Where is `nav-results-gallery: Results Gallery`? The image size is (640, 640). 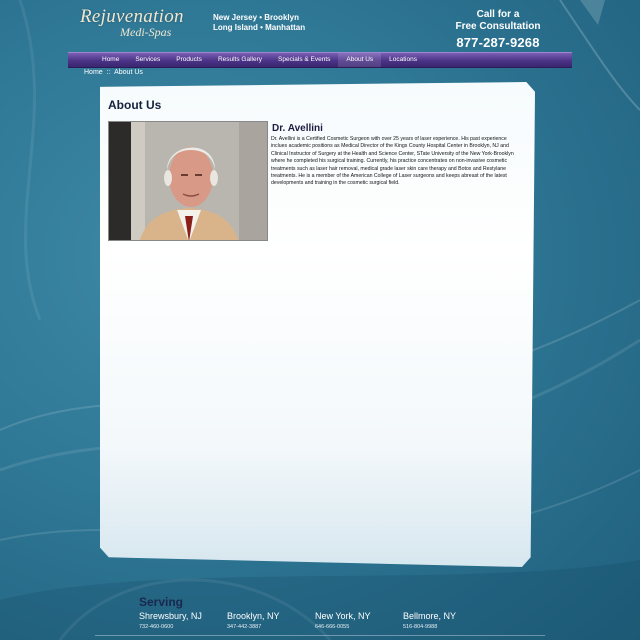 nav-results-gallery: Results Gallery is located at coordinates (240, 60).